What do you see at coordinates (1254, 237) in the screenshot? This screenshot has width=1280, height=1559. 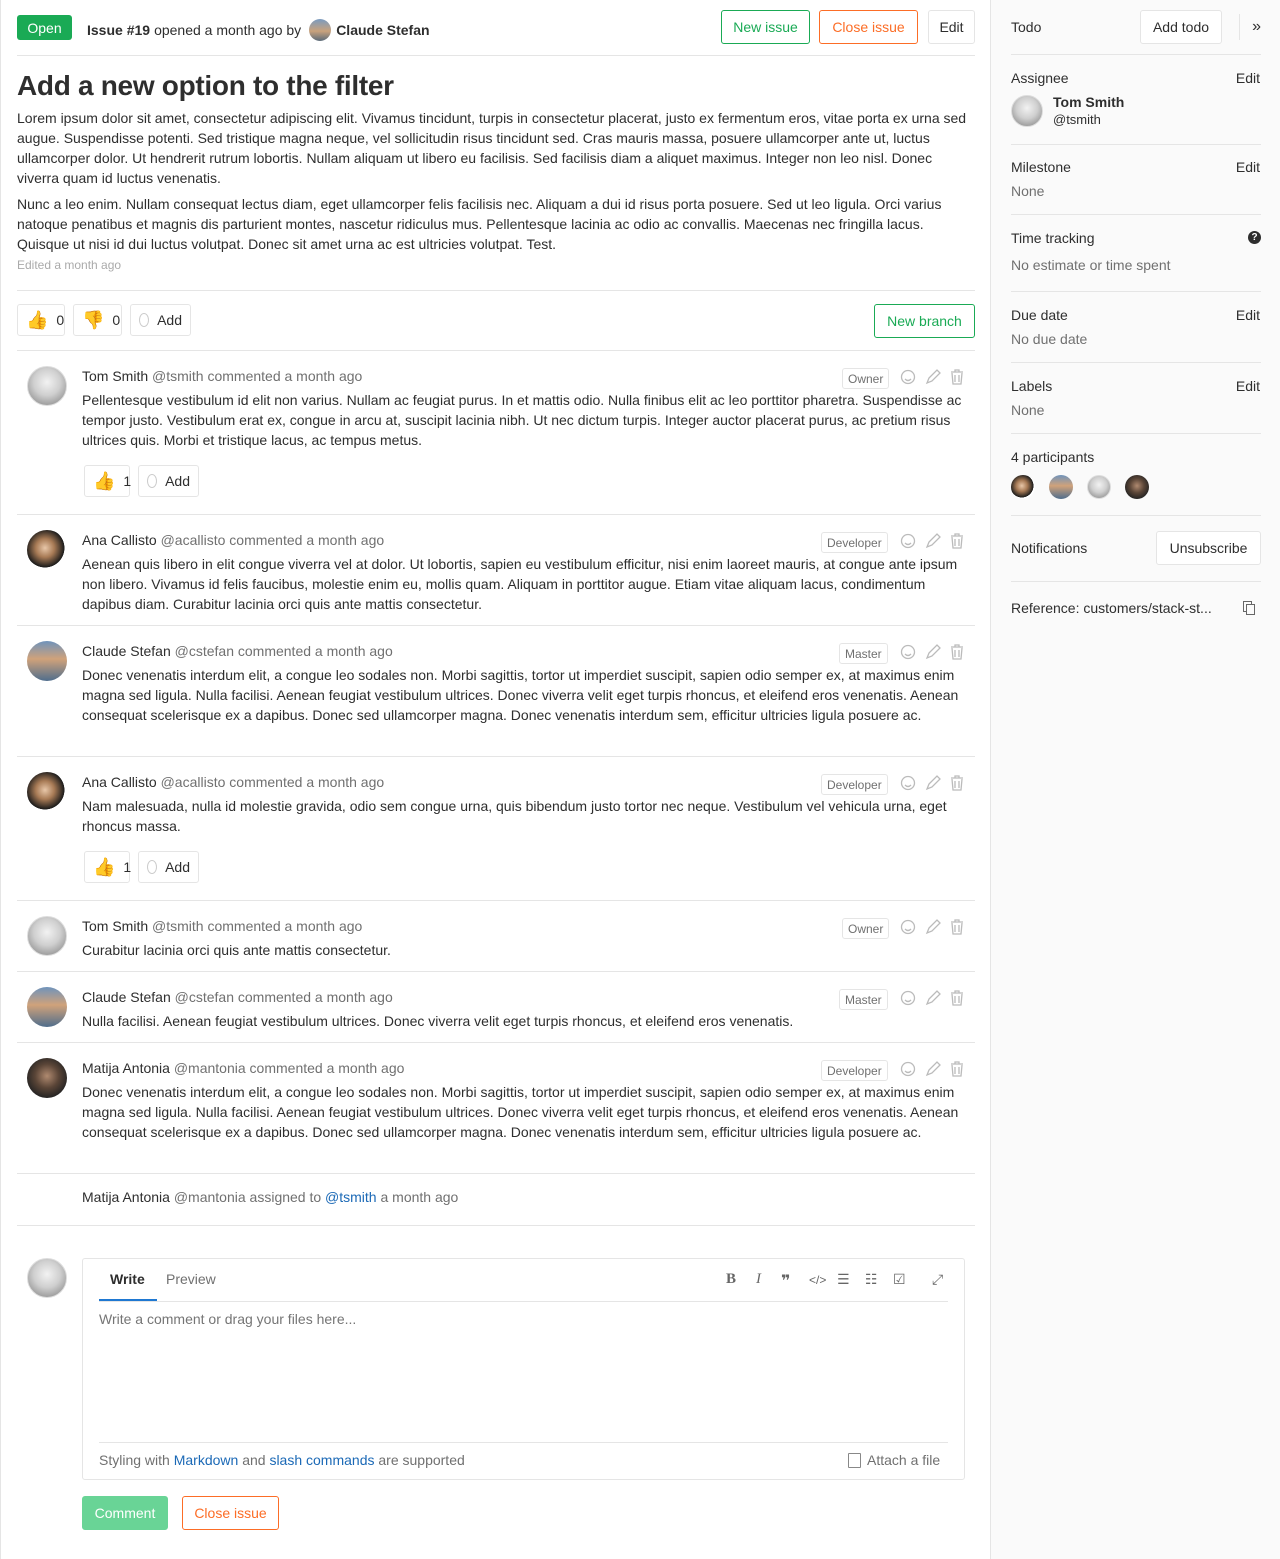 I see `help-icon: ?` at bounding box center [1254, 237].